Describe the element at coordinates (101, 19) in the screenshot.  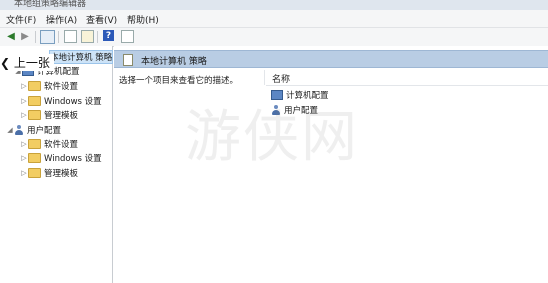
I see `menu-view: 查看(V)` at that location.